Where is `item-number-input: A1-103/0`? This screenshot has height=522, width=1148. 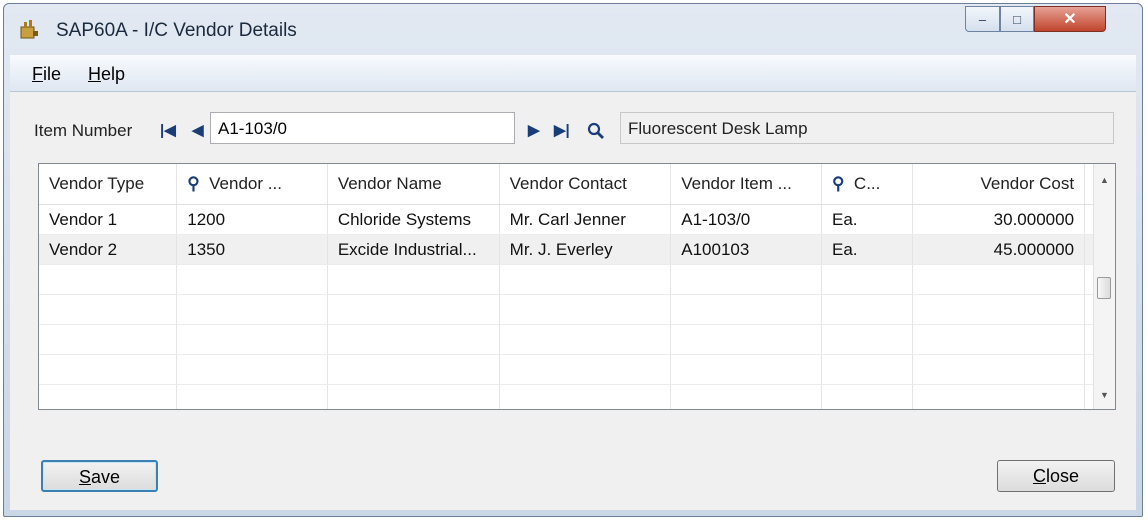
item-number-input: A1-103/0 is located at coordinates (362, 128).